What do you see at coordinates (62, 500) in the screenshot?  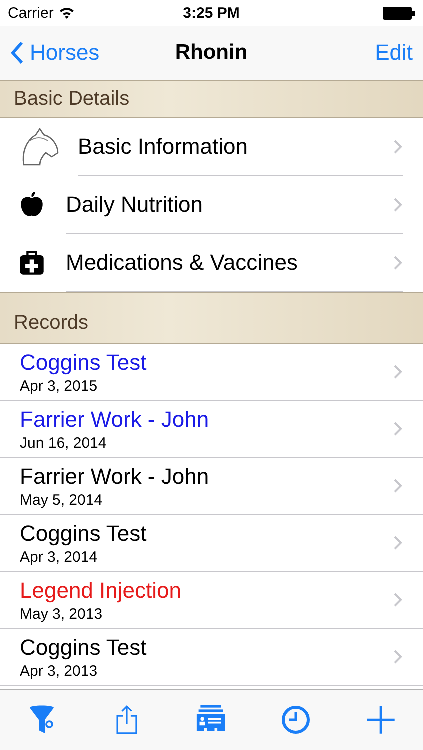 I see `record-date: May 5, 2014` at bounding box center [62, 500].